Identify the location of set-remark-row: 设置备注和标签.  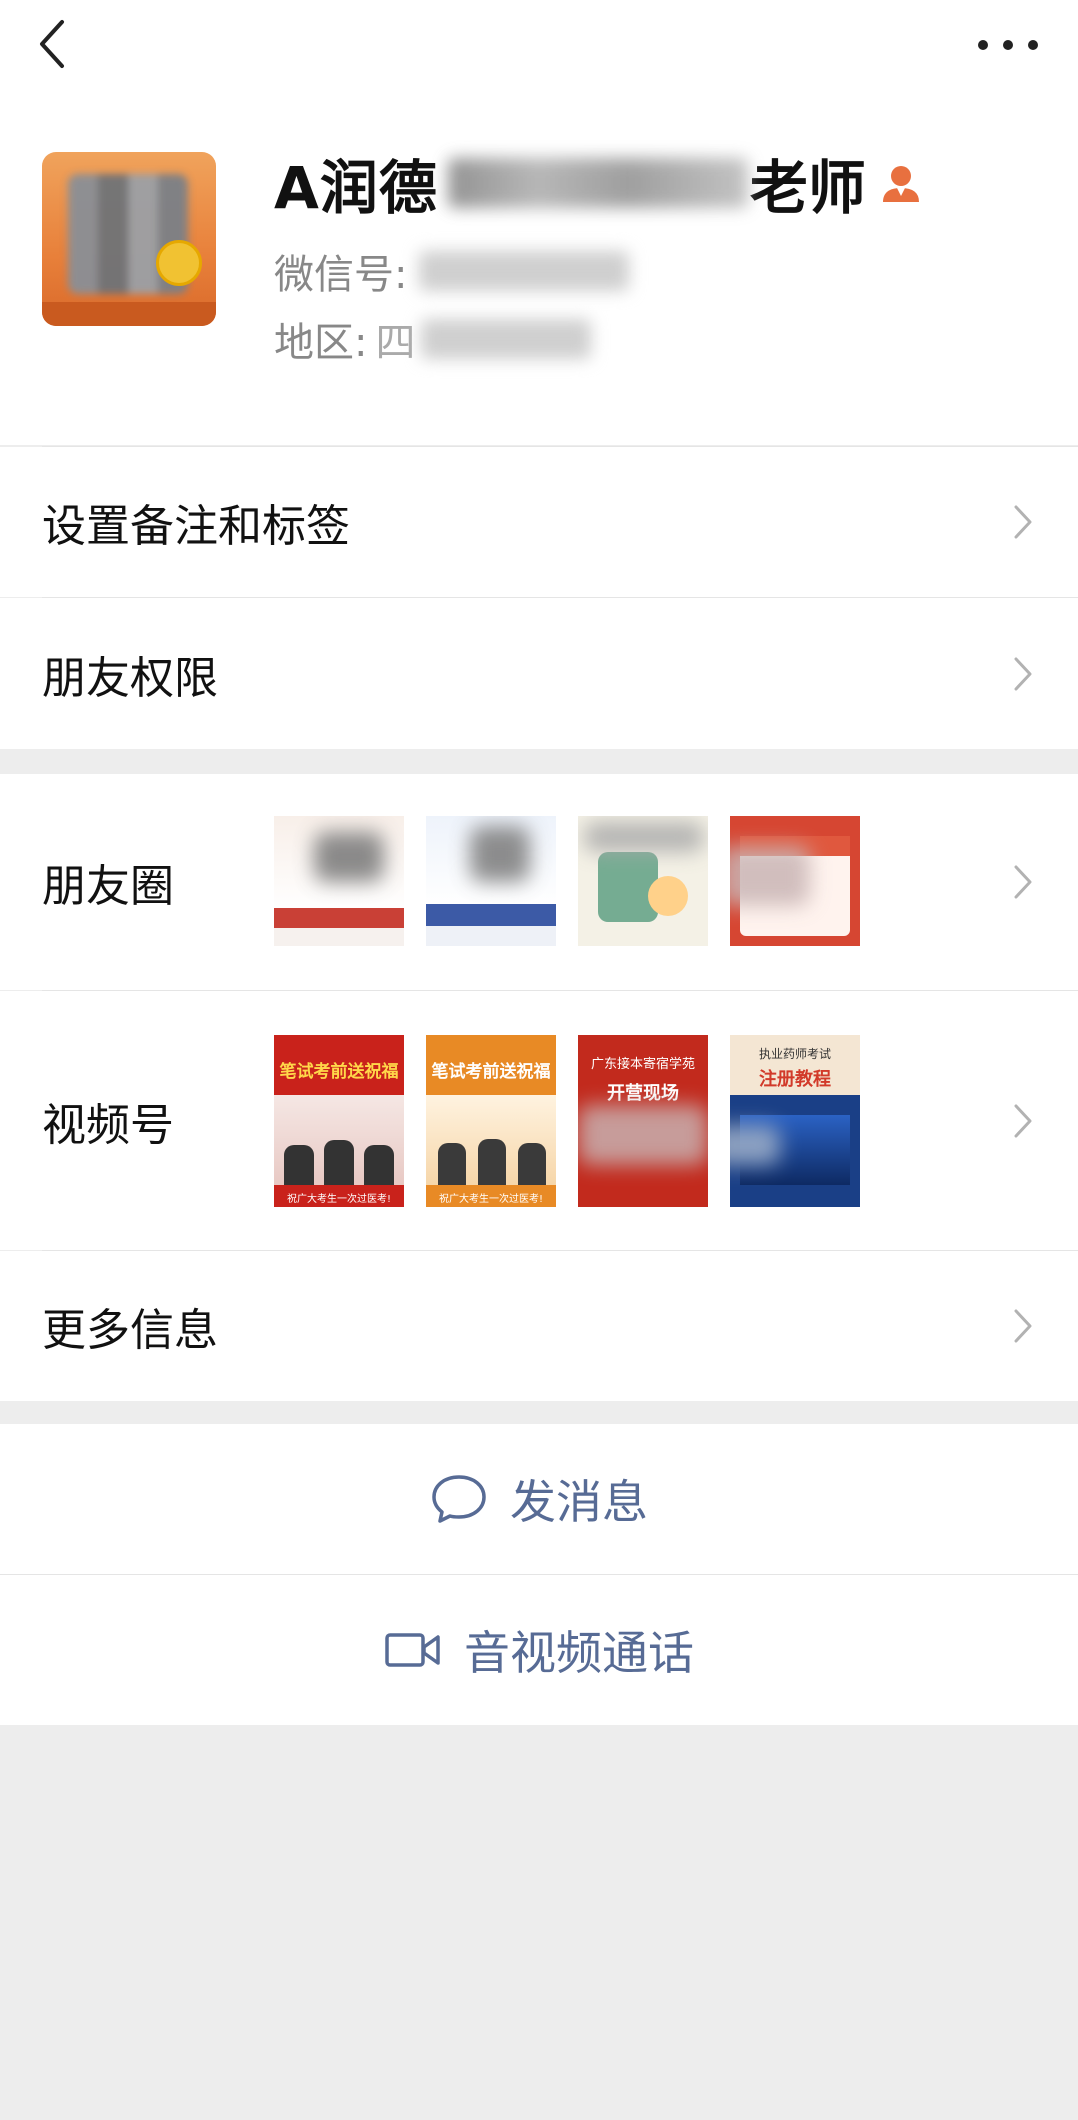
(539, 522).